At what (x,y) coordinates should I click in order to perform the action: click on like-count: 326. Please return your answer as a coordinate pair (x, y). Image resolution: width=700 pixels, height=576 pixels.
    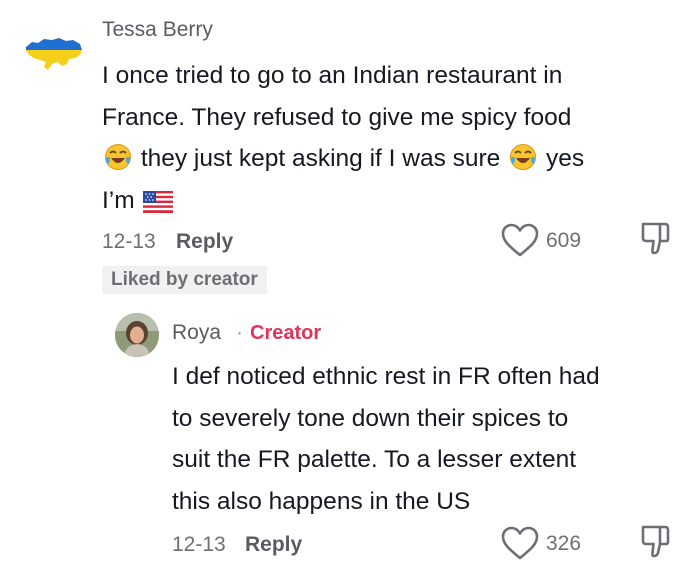
    Looking at the image, I should click on (564, 543).